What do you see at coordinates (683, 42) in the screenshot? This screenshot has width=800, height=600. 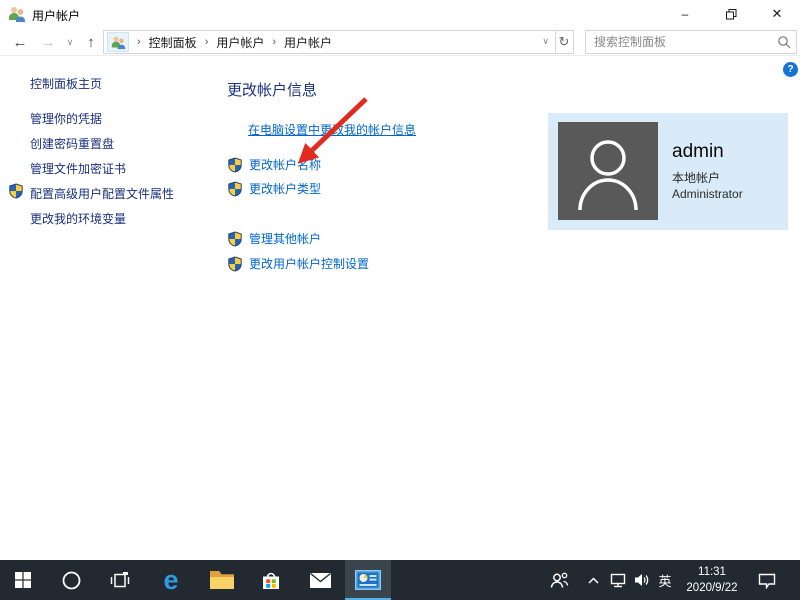 I see `search-input` at bounding box center [683, 42].